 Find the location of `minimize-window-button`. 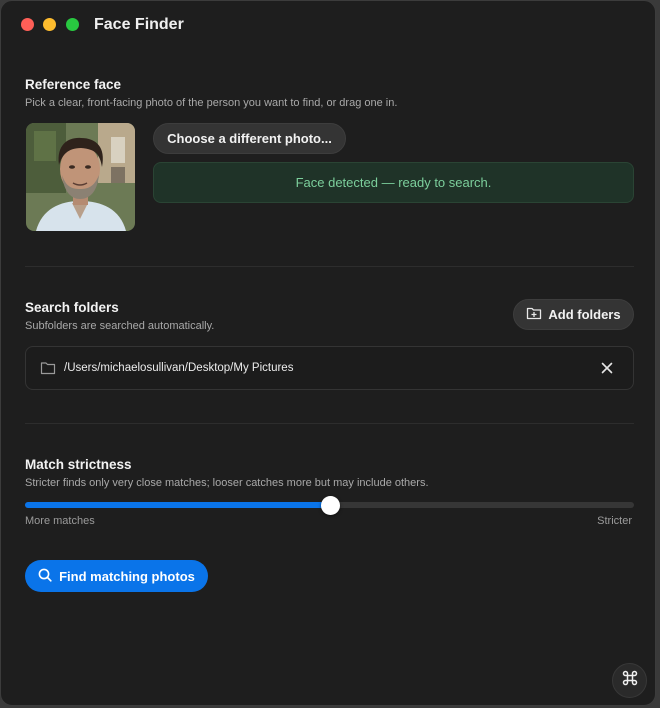

minimize-window-button is located at coordinates (49, 24).